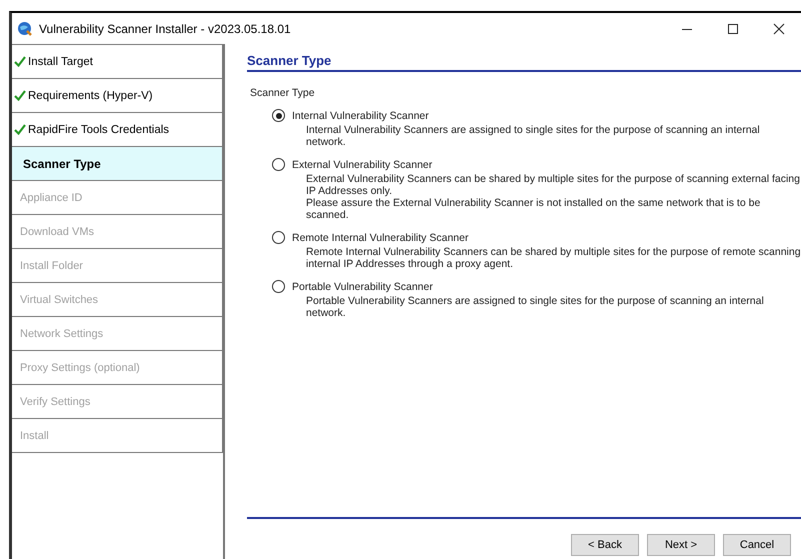  What do you see at coordinates (61, 334) in the screenshot?
I see `step-label: Network Settings` at bounding box center [61, 334].